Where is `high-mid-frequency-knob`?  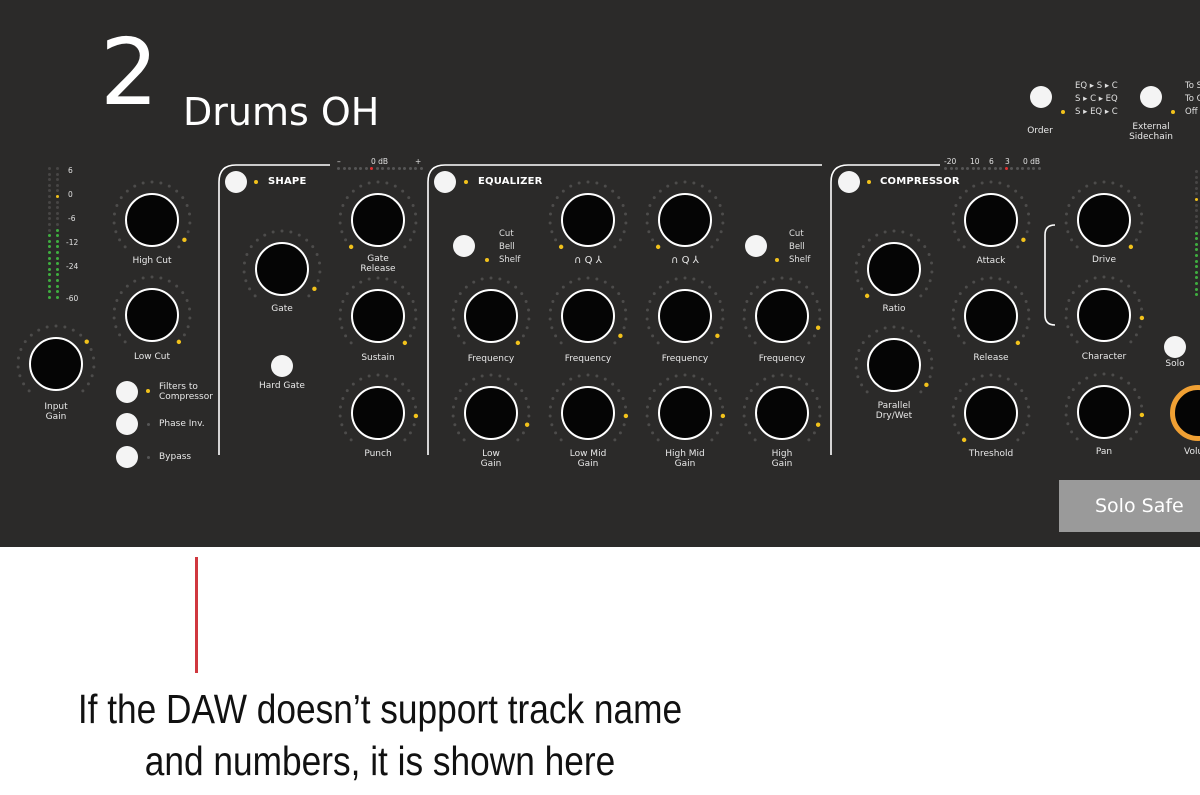 high-mid-frequency-knob is located at coordinates (685, 316).